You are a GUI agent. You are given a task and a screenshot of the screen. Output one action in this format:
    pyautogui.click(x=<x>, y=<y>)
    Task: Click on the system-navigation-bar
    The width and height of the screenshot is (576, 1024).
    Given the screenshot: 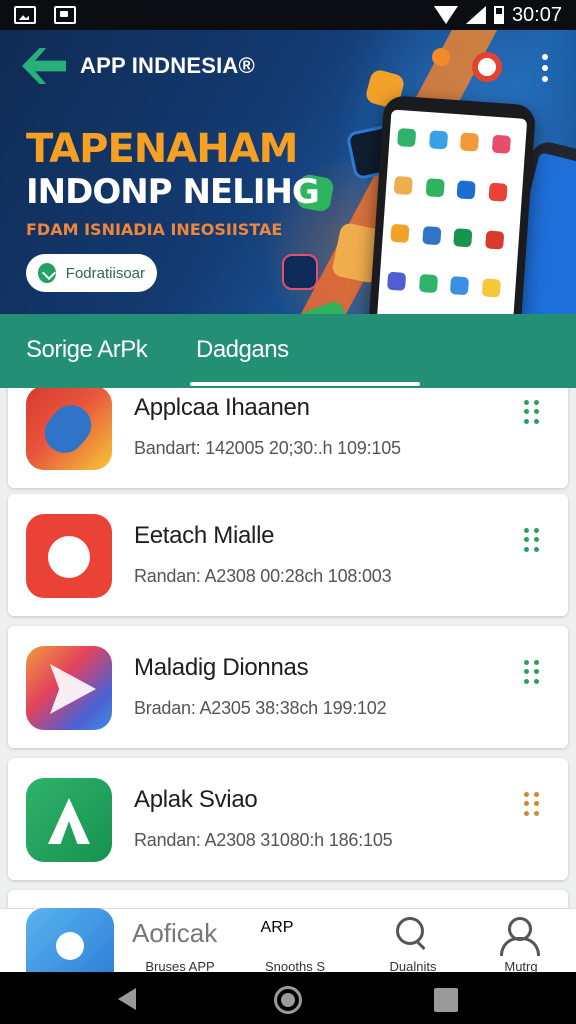 What is the action you would take?
    pyautogui.click(x=288, y=998)
    